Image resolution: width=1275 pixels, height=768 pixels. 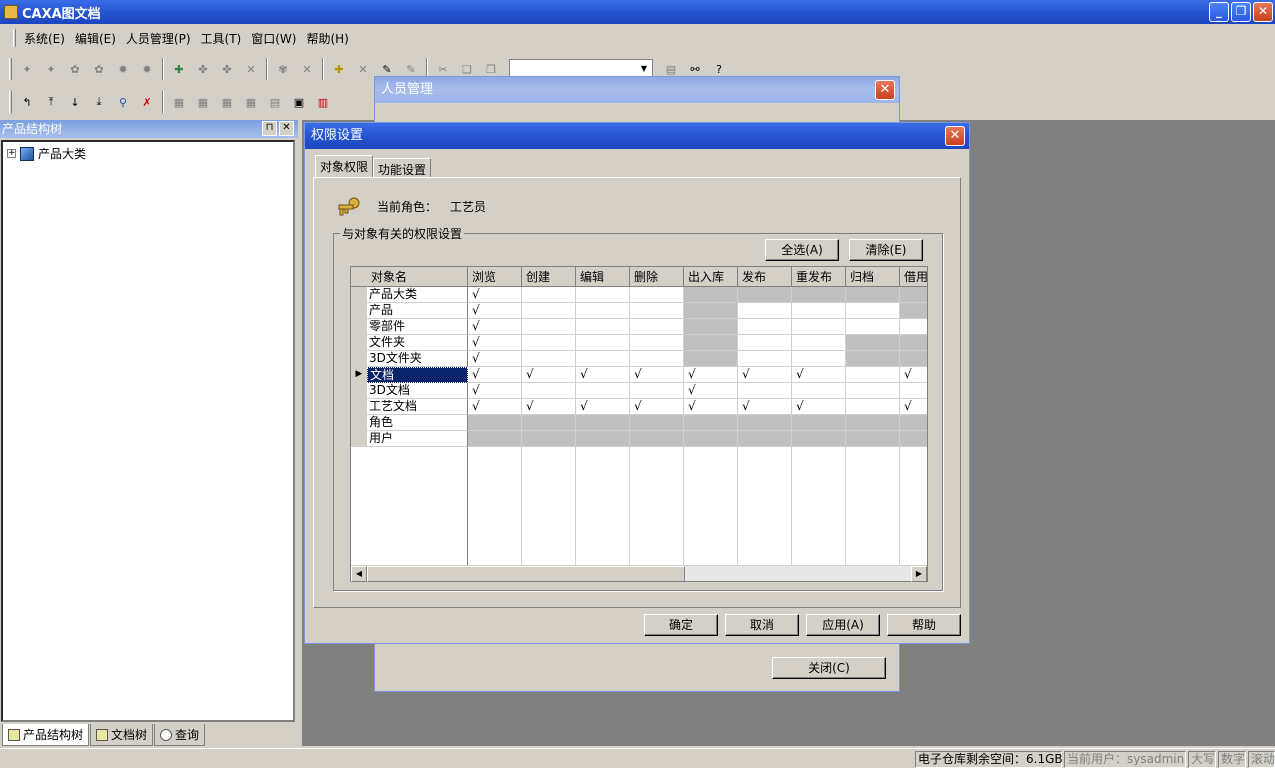 I want to click on grid-header-col: 发布, so click(x=765, y=277).